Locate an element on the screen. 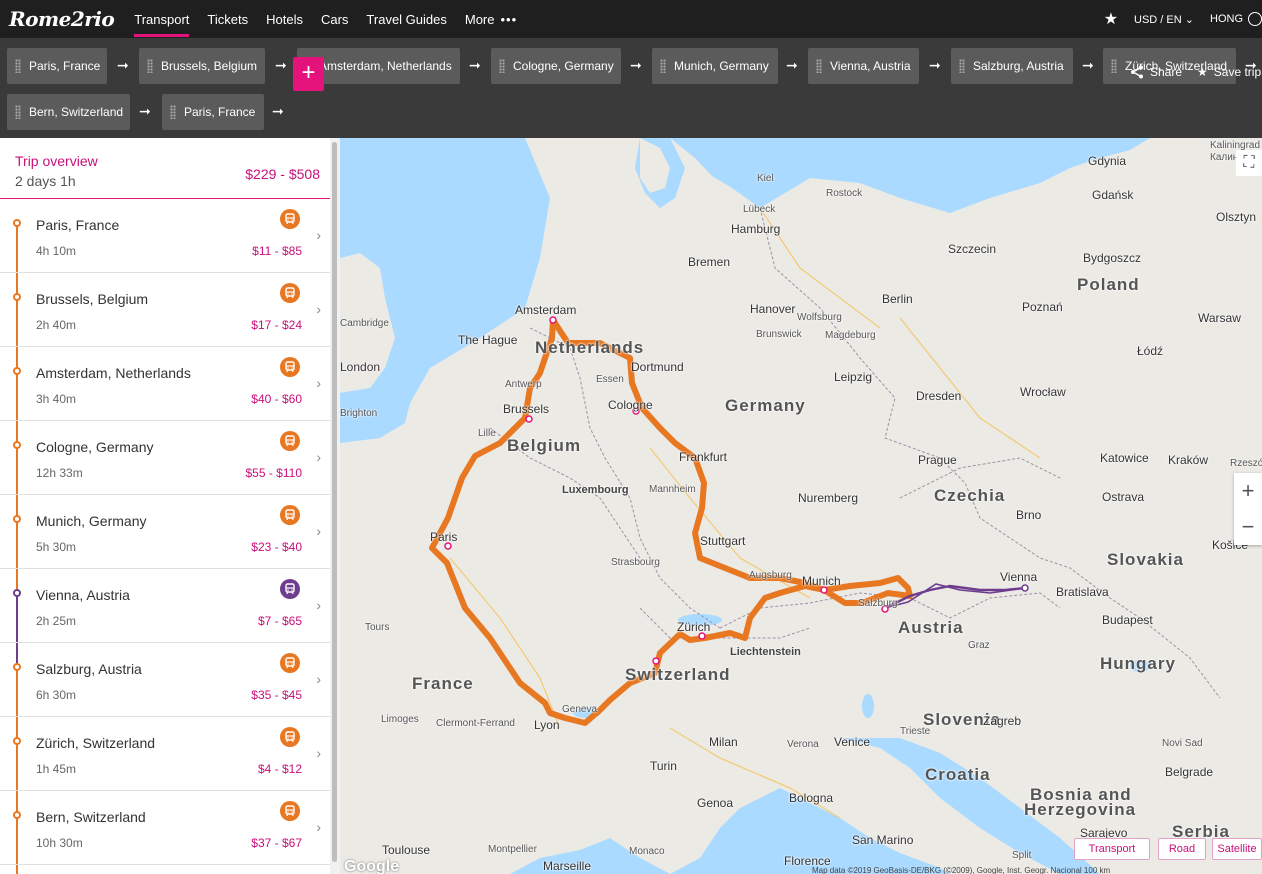 This screenshot has height=874, width=1262. leg-price: $35 - $45 is located at coordinates (276, 695).